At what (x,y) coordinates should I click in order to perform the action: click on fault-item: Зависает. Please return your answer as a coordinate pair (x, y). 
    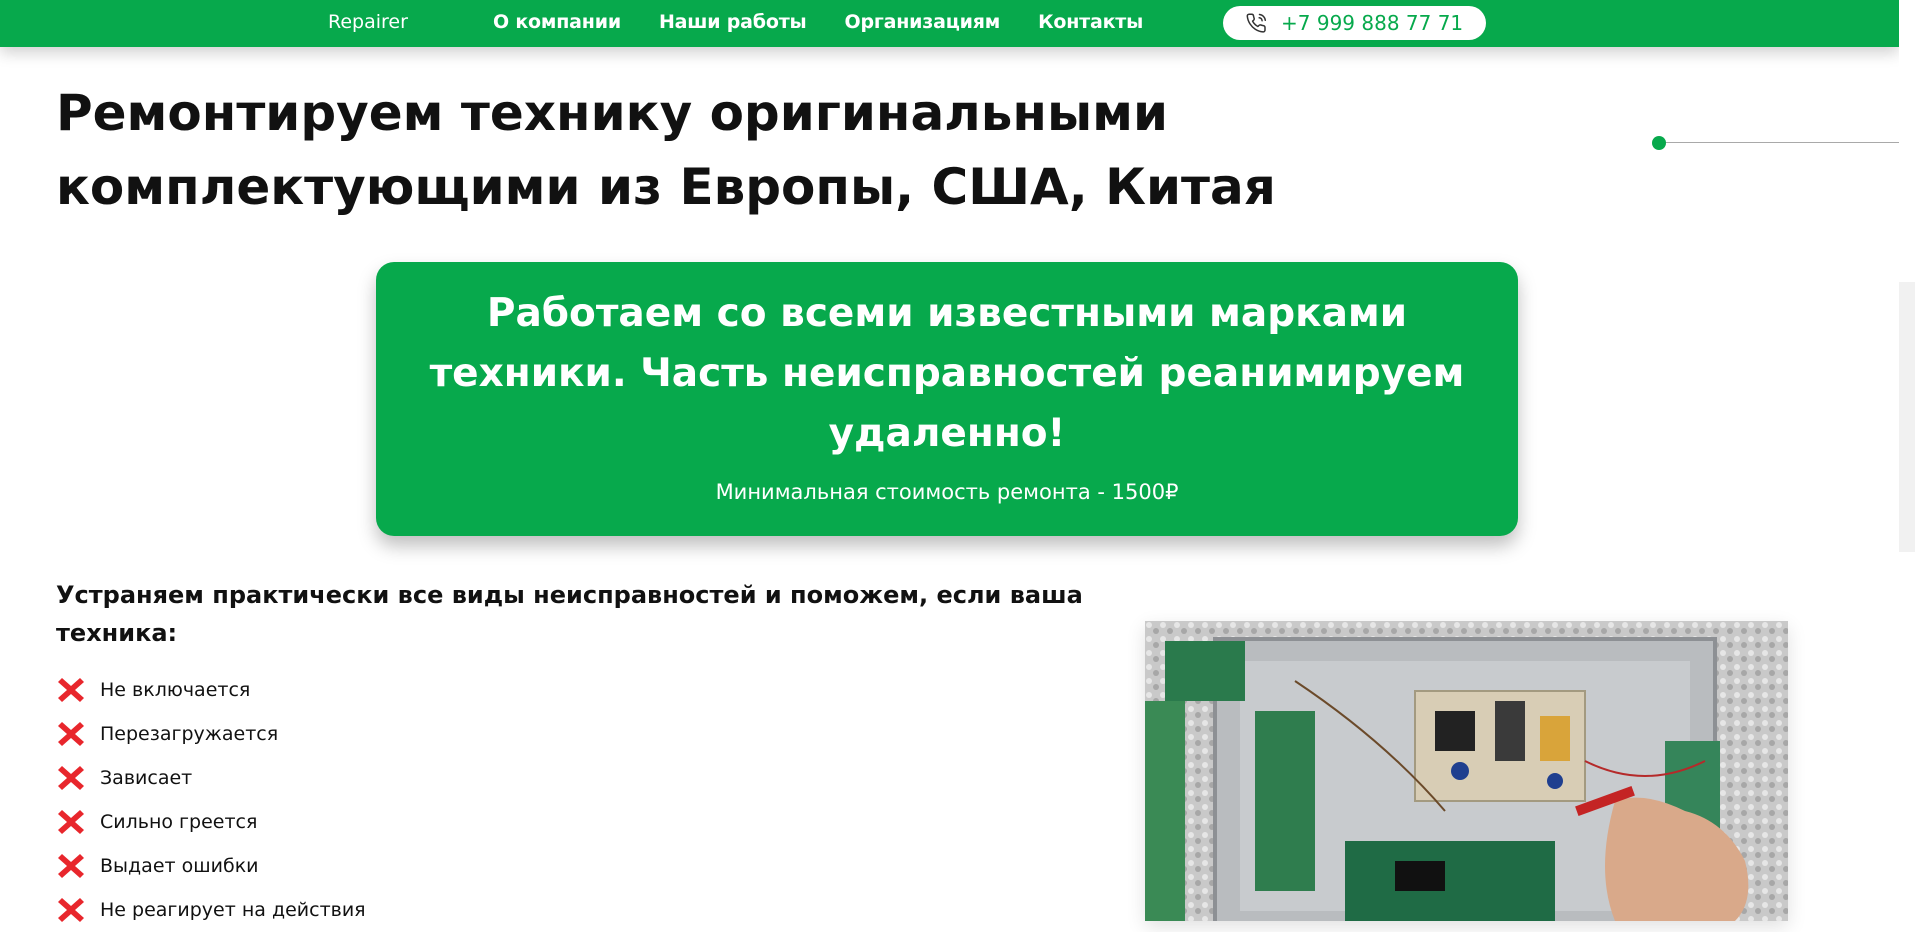
    Looking at the image, I should click on (211, 778).